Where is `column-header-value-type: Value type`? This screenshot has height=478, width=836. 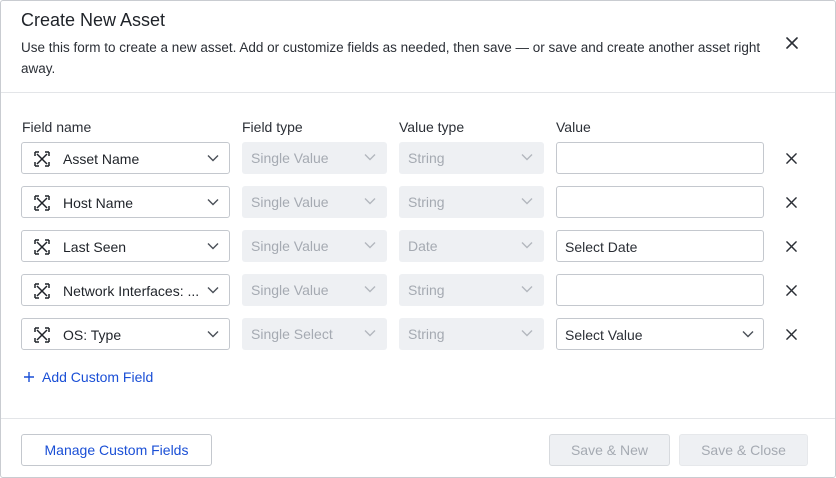
column-header-value-type: Value type is located at coordinates (432, 127).